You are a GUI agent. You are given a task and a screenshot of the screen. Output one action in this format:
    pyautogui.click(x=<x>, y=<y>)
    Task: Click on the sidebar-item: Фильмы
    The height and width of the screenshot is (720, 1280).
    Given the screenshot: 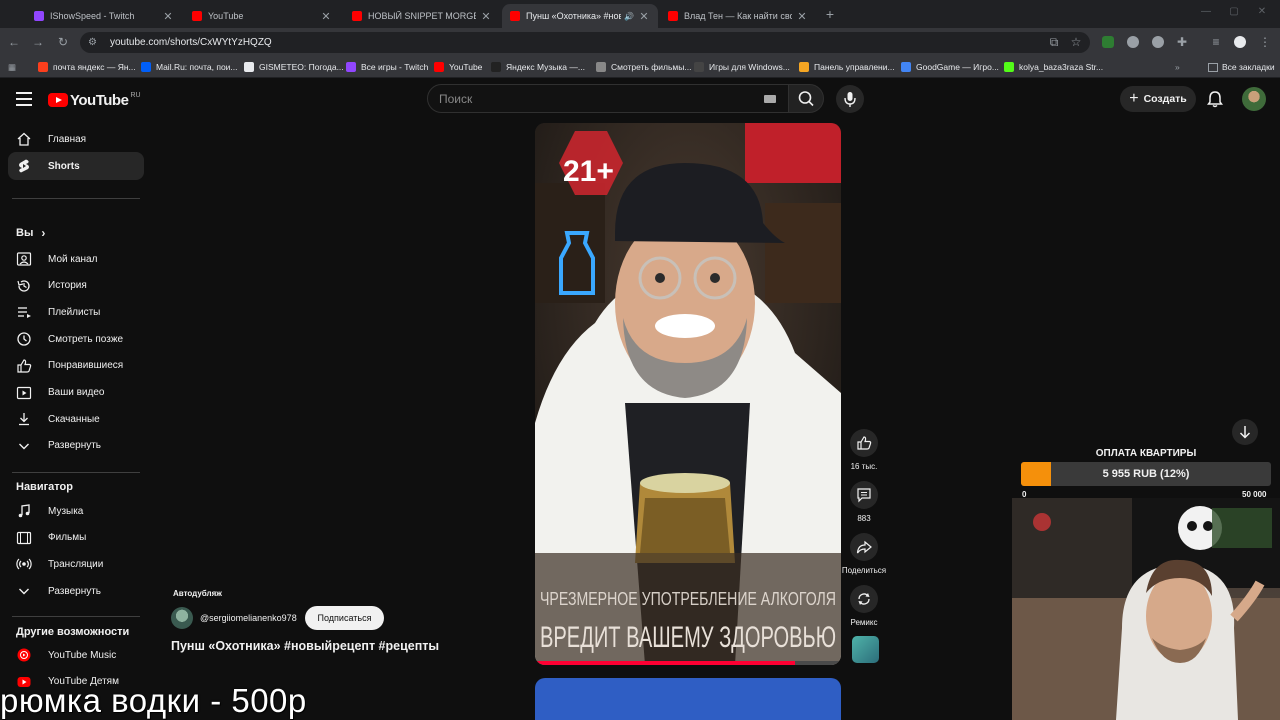 What is the action you would take?
    pyautogui.click(x=76, y=538)
    